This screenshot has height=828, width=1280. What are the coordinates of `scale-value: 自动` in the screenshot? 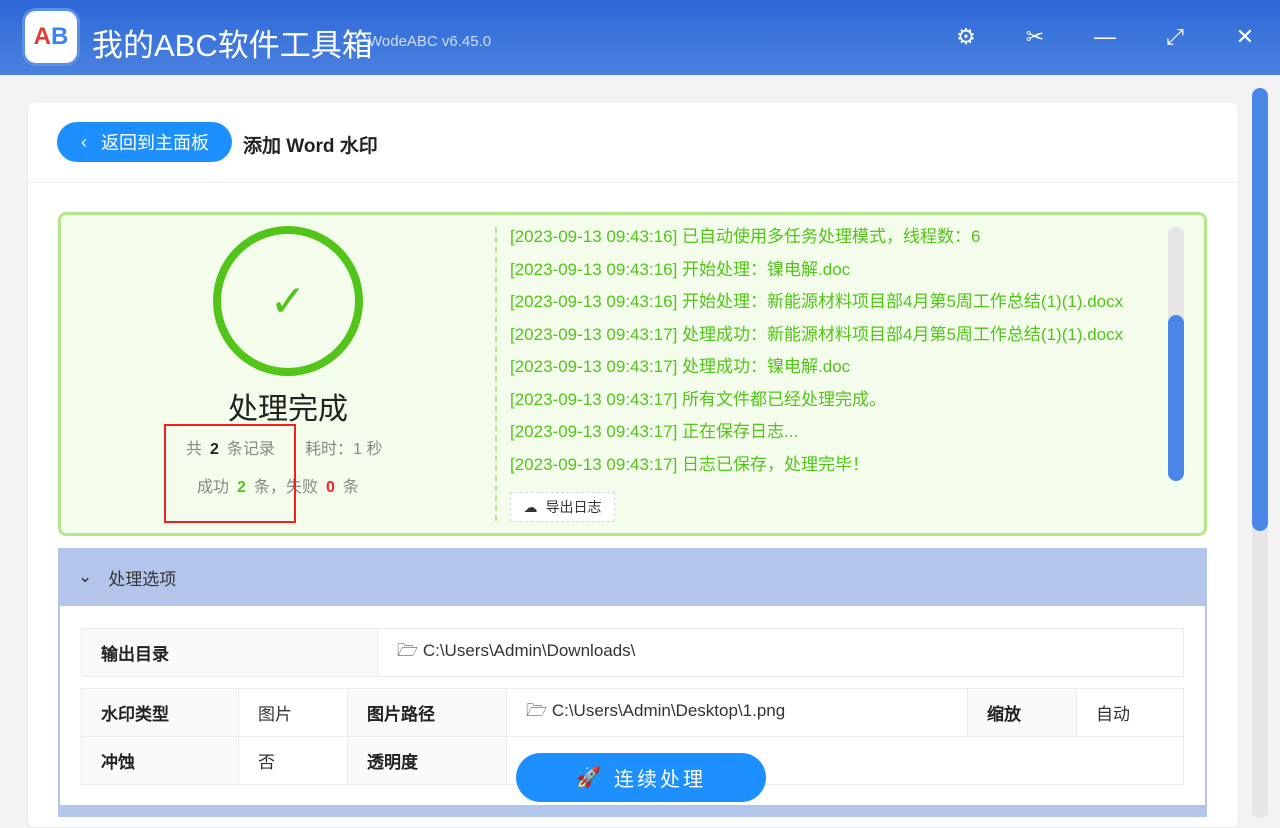 It's located at (1130, 712).